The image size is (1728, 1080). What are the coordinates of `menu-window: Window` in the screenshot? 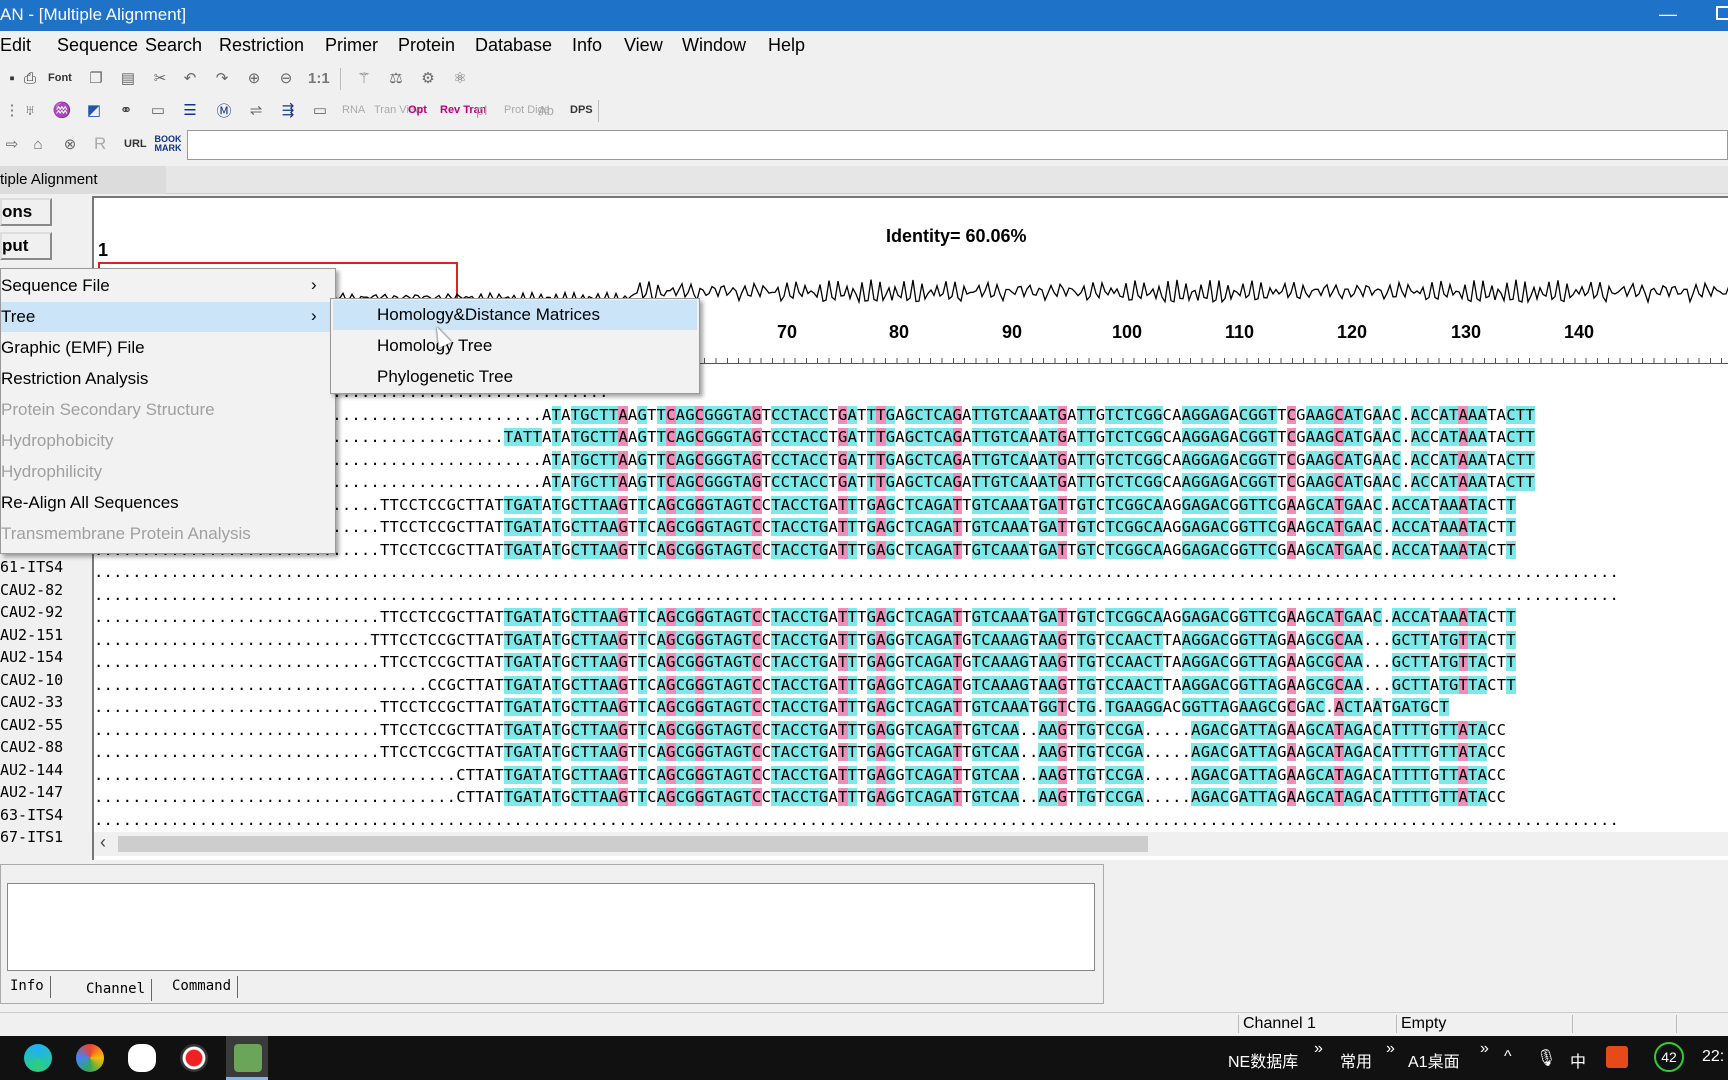 It's located at (714, 45).